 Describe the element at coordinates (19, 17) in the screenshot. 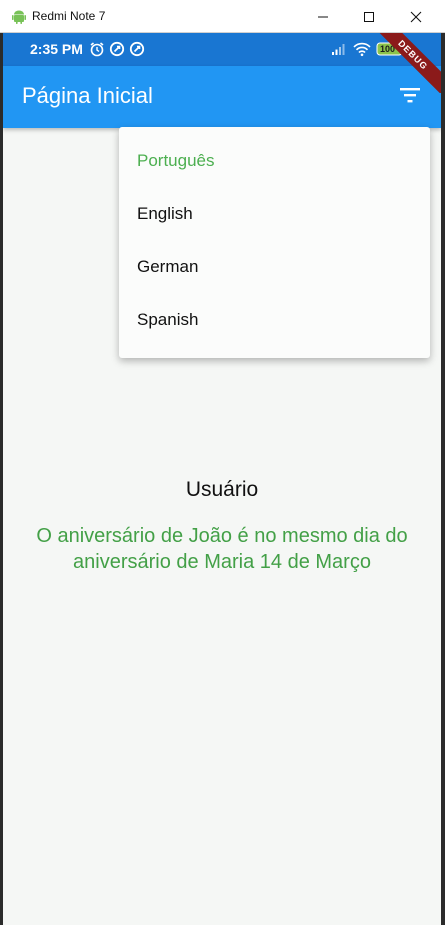

I see `android-icon` at that location.